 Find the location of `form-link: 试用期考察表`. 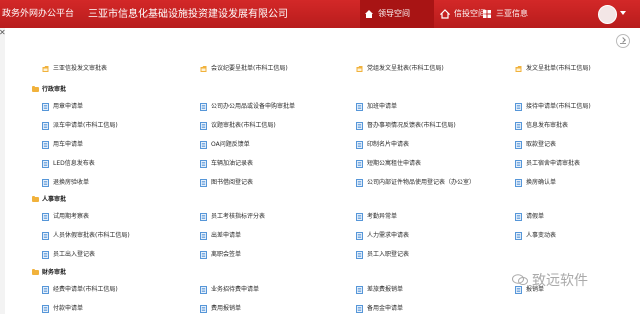

form-link: 试用期考察表 is located at coordinates (65, 217).